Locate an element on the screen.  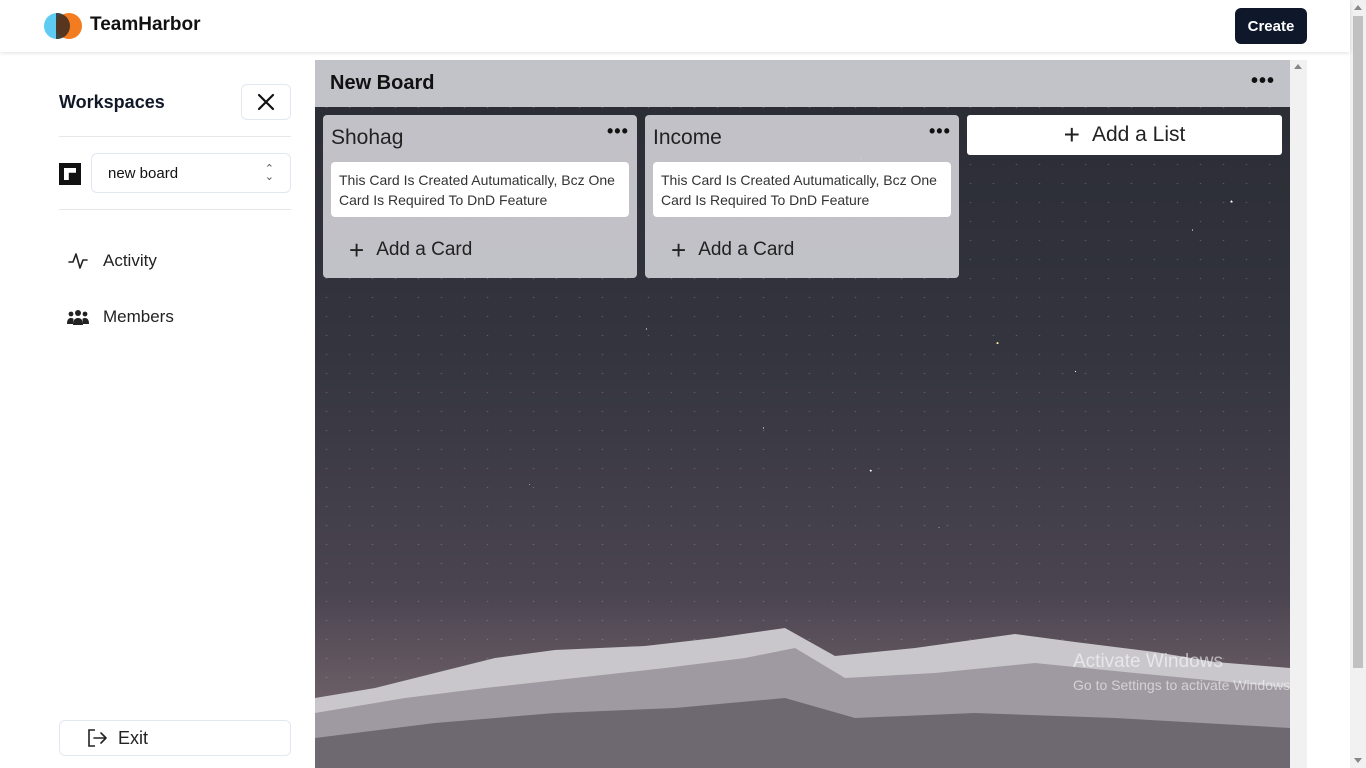
exit-icon is located at coordinates (97, 738).